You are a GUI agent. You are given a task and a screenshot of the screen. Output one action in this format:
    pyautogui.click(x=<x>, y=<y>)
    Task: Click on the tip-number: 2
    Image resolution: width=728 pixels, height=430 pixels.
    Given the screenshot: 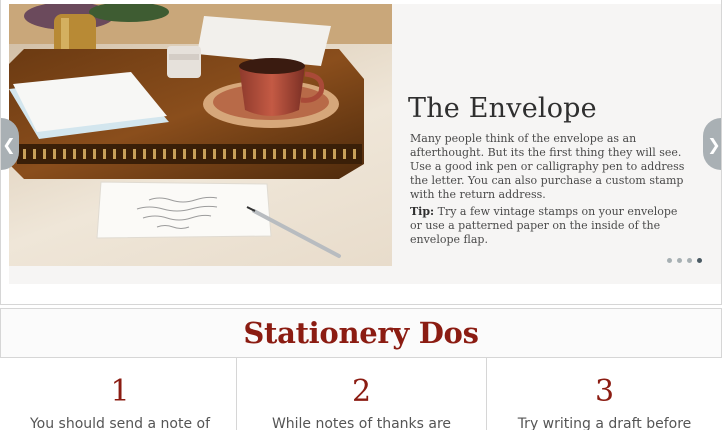 What is the action you would take?
    pyautogui.click(x=361, y=391)
    